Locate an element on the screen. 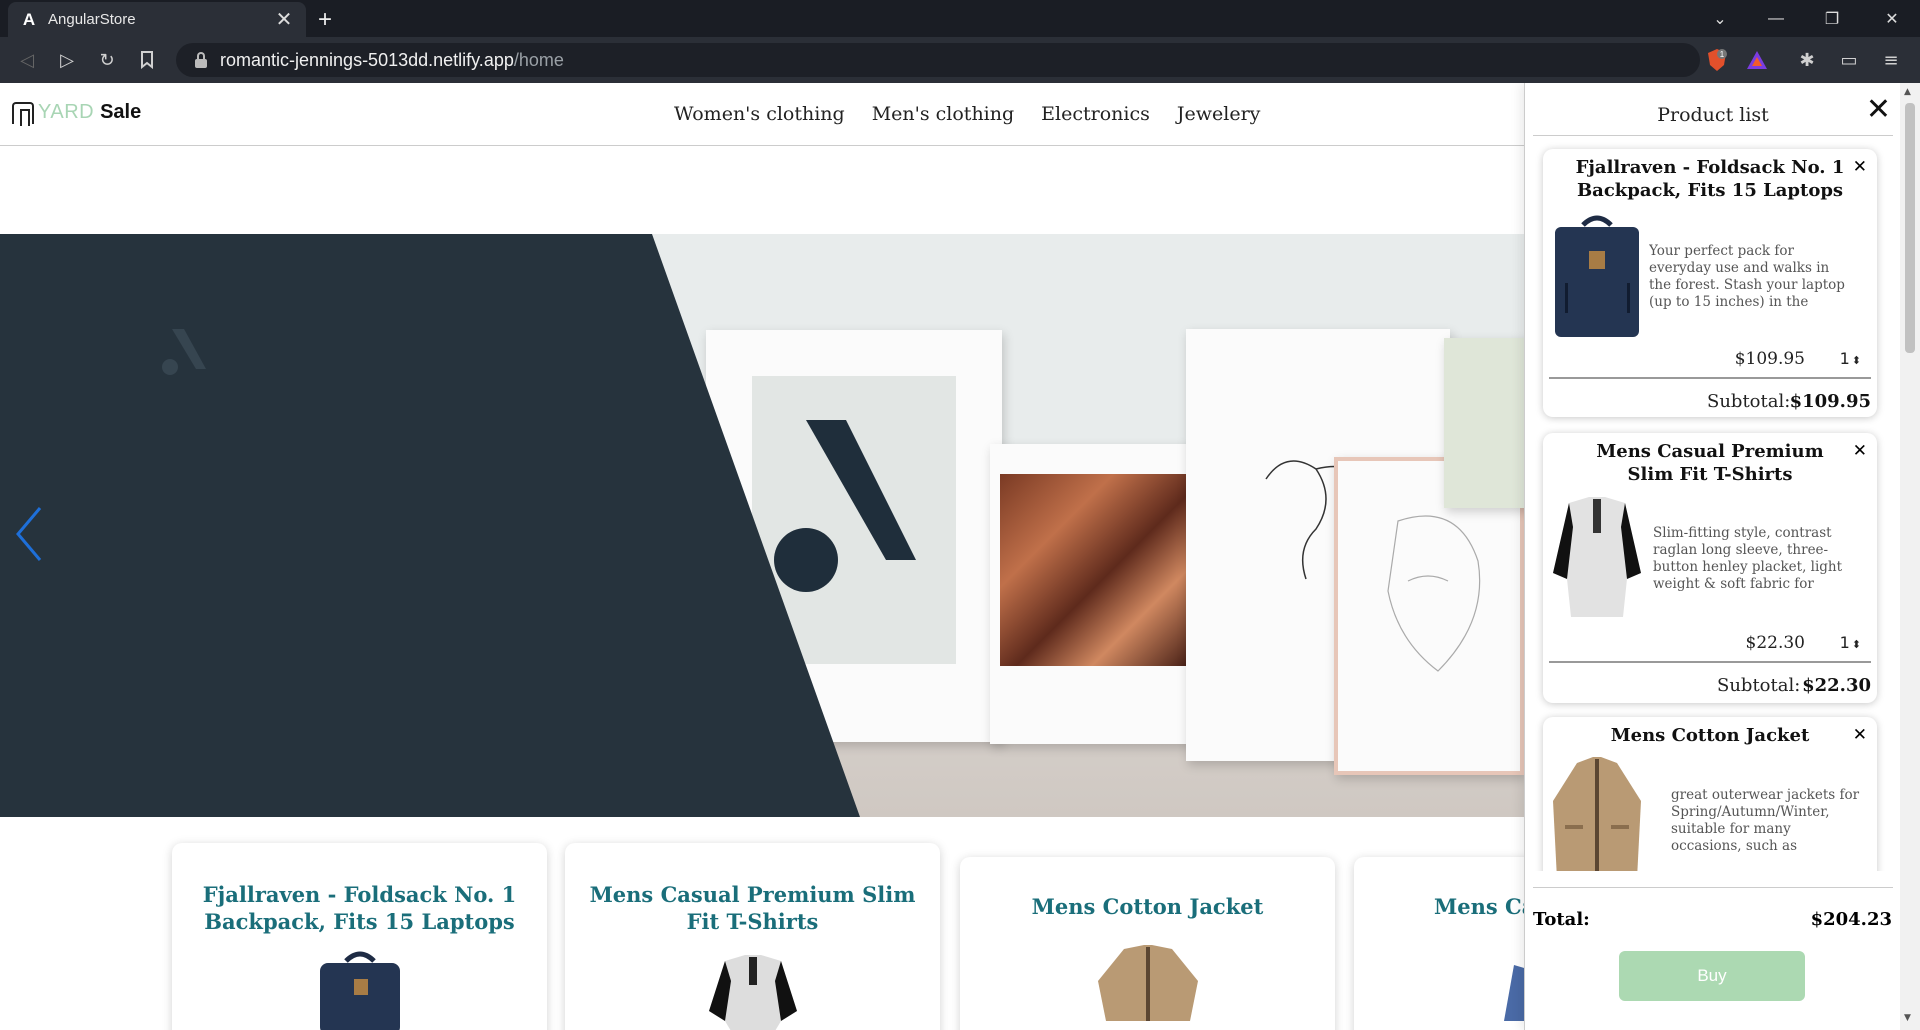 The width and height of the screenshot is (1920, 1030). bookmark-icon is located at coordinates (147, 60).